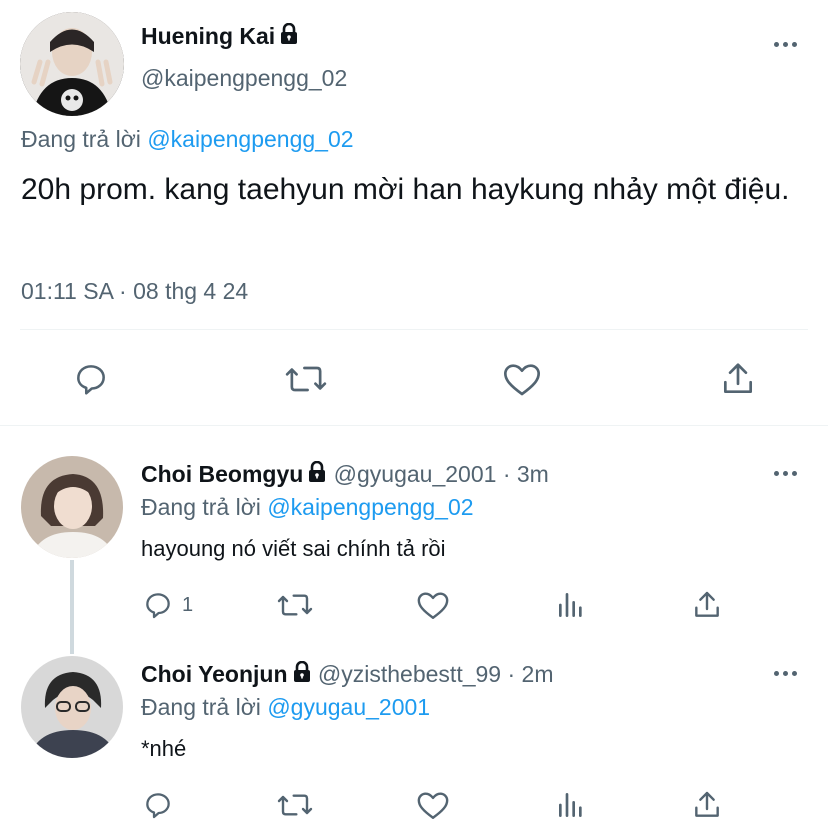 The image size is (828, 831). Describe the element at coordinates (134, 291) in the screenshot. I see `tweet-timestamp: 01:11 SA · 08 thg 4 24` at that location.